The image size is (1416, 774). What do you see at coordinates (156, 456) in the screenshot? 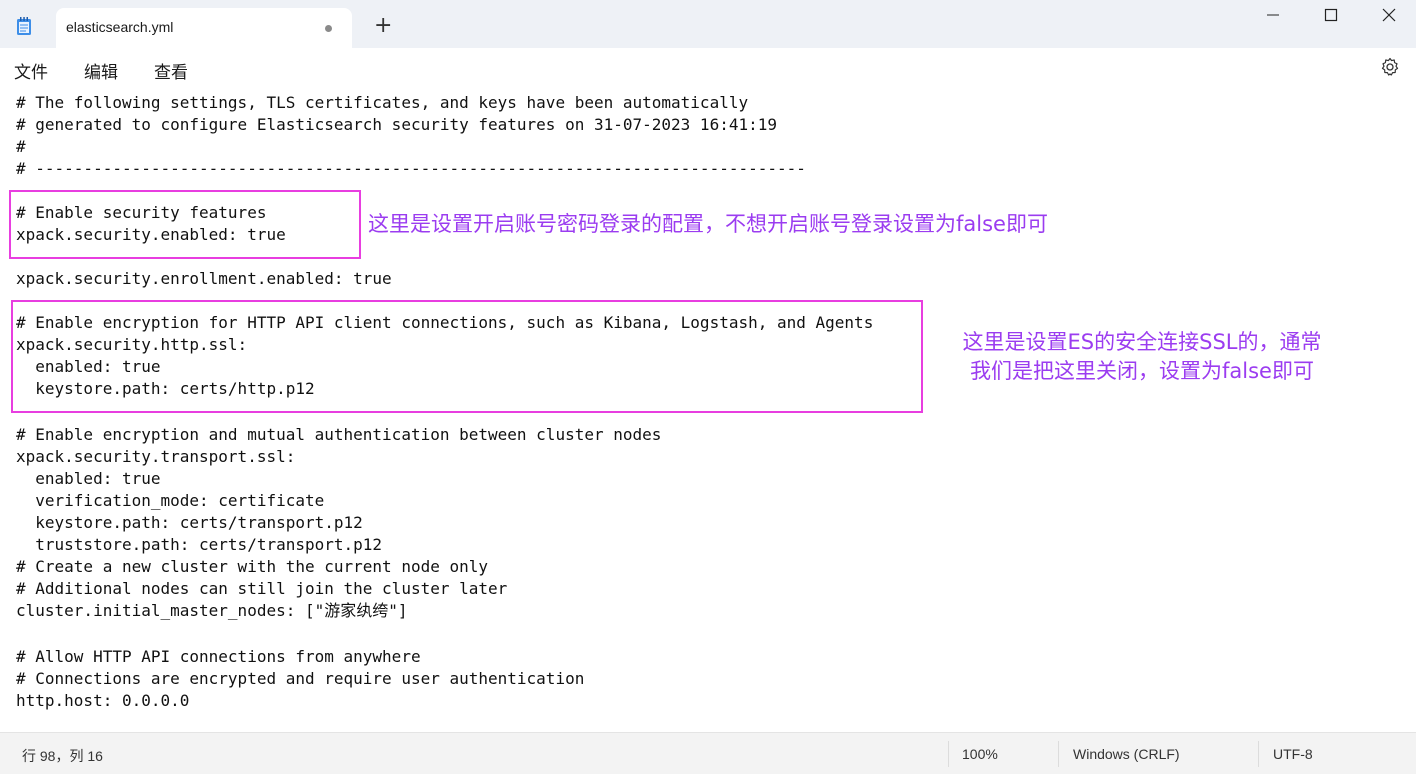
I see `code-line: xpack.security.transport.ssl:` at bounding box center [156, 456].